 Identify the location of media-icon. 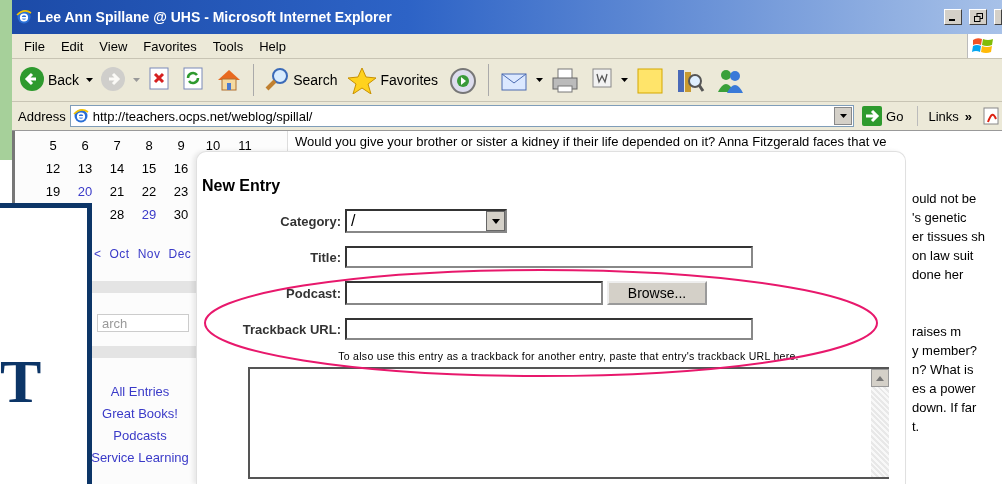
(463, 80).